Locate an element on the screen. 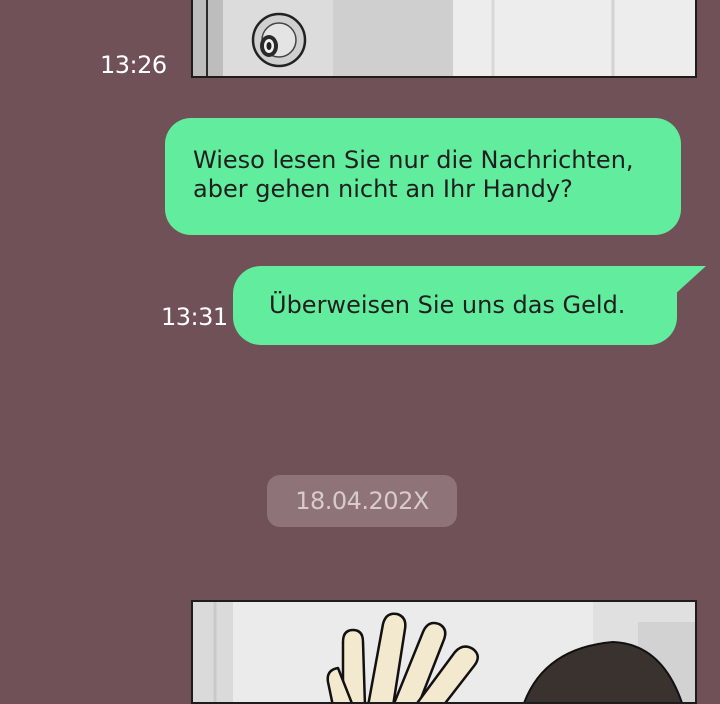  message-timestamp: 13:26 is located at coordinates (133, 65).